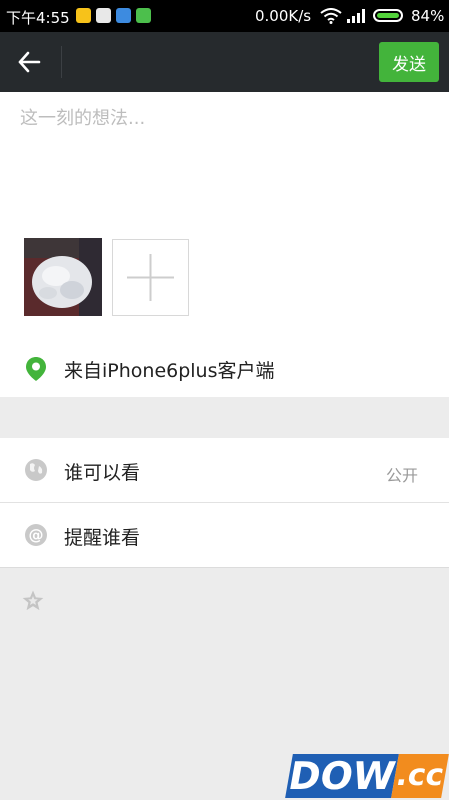 The width and height of the screenshot is (449, 800). What do you see at coordinates (224, 470) in the screenshot?
I see `visibility-row: 谁可以看 公开` at bounding box center [224, 470].